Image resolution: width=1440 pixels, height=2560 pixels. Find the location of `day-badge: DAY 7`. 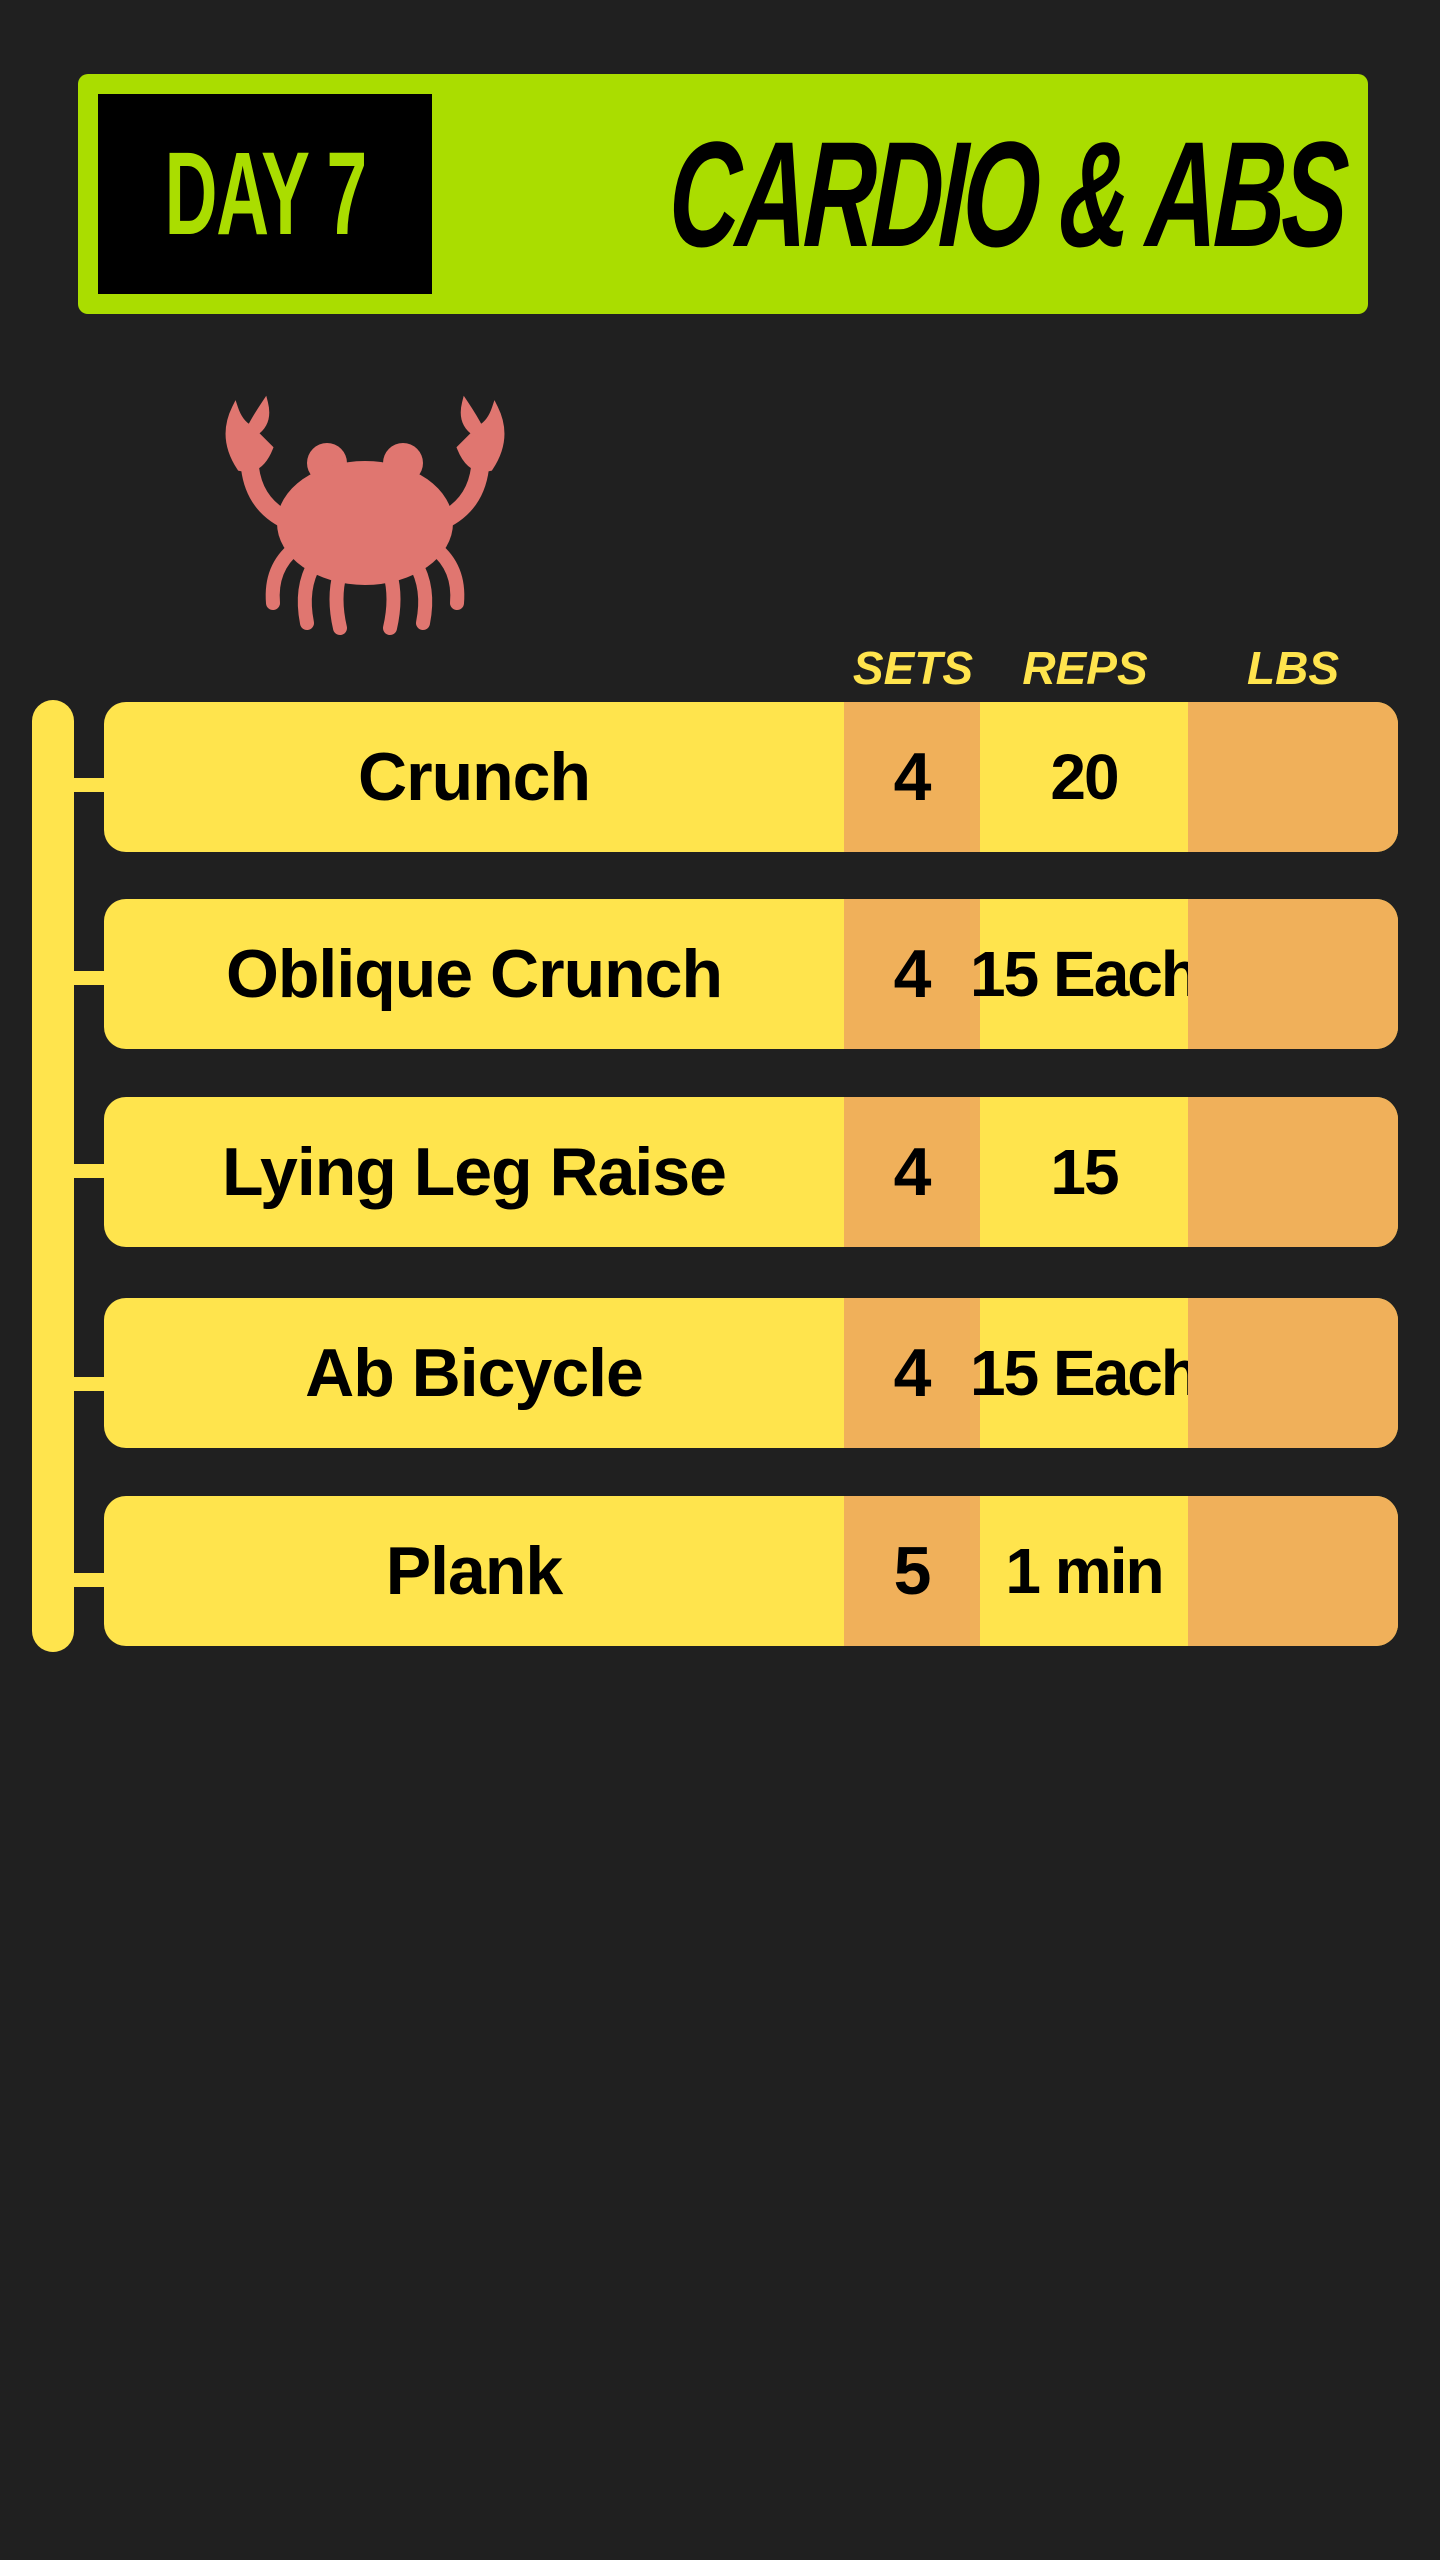

day-badge: DAY 7 is located at coordinates (265, 194).